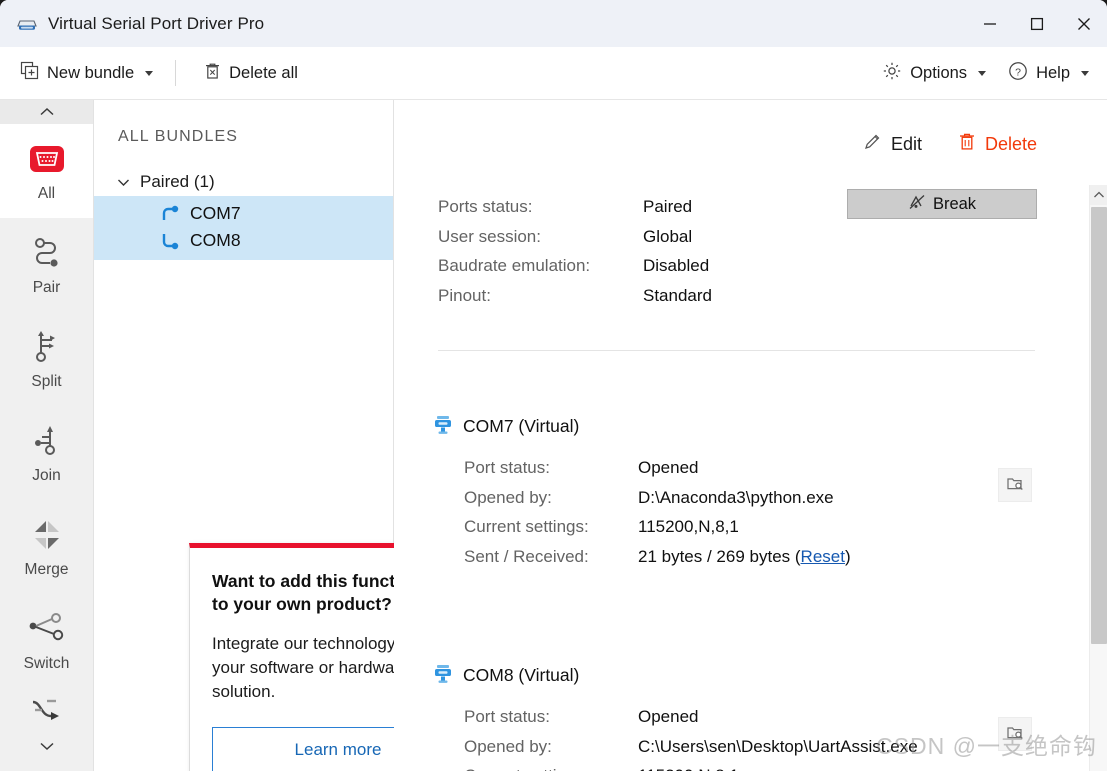  What do you see at coordinates (823, 556) in the screenshot?
I see `reset-counters-link: Reset` at bounding box center [823, 556].